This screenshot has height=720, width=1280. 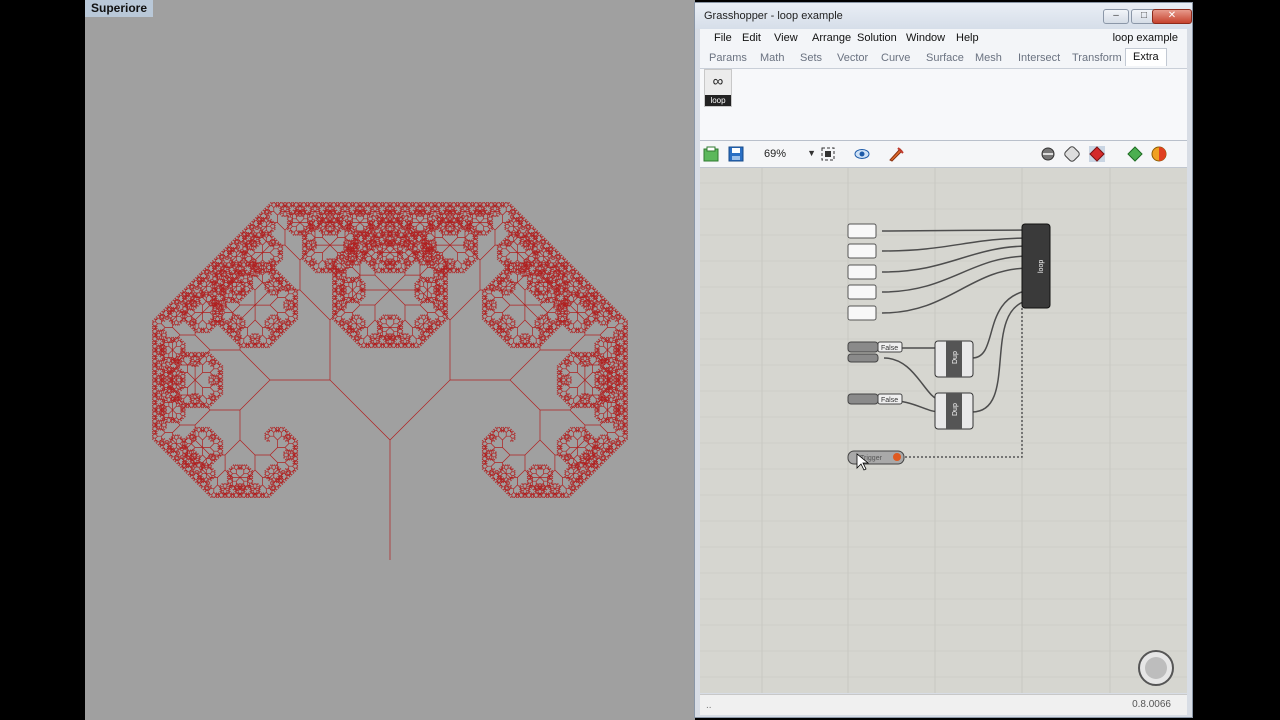 What do you see at coordinates (1097, 154) in the screenshot?
I see `disable-solver-icon` at bounding box center [1097, 154].